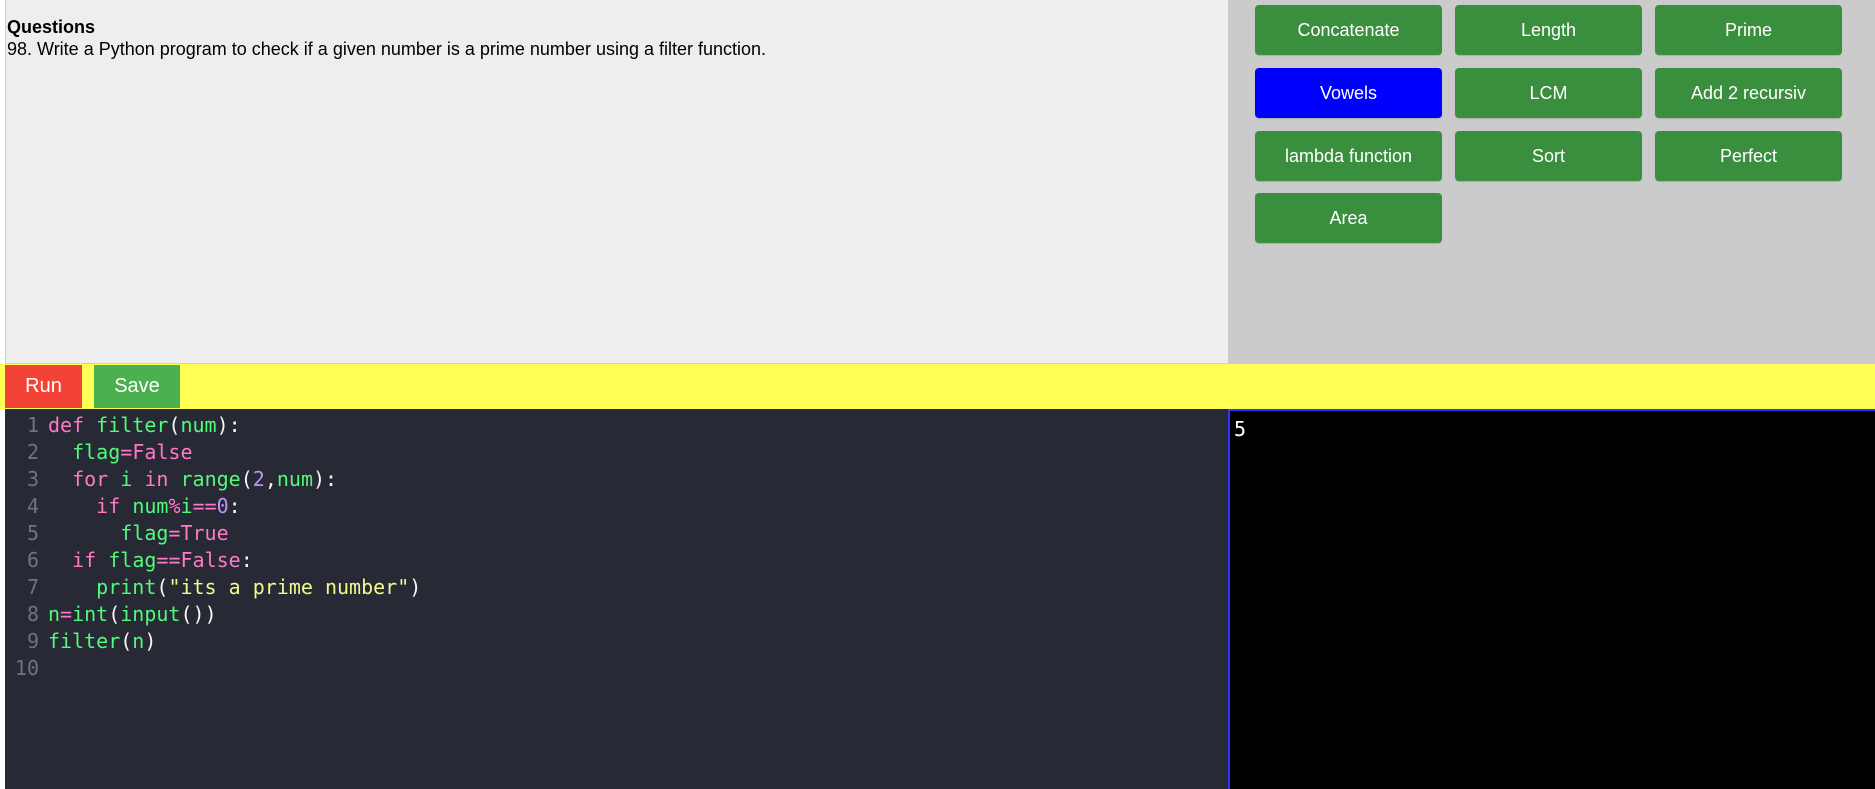  I want to click on code-text: n=int(input()), so click(132, 614).